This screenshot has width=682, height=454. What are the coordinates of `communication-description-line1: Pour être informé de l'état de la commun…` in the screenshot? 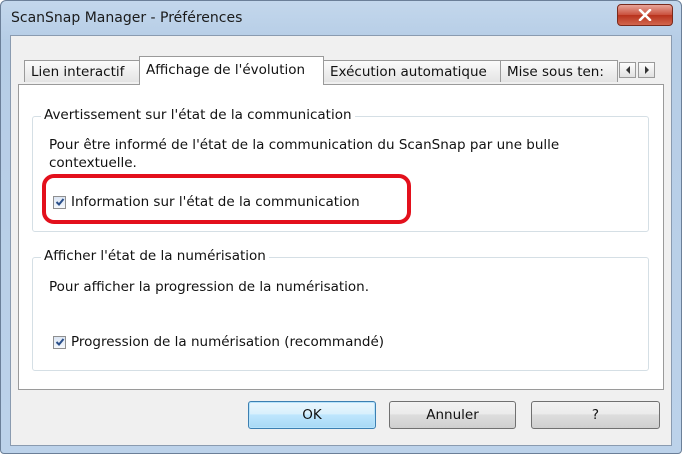 It's located at (304, 145).